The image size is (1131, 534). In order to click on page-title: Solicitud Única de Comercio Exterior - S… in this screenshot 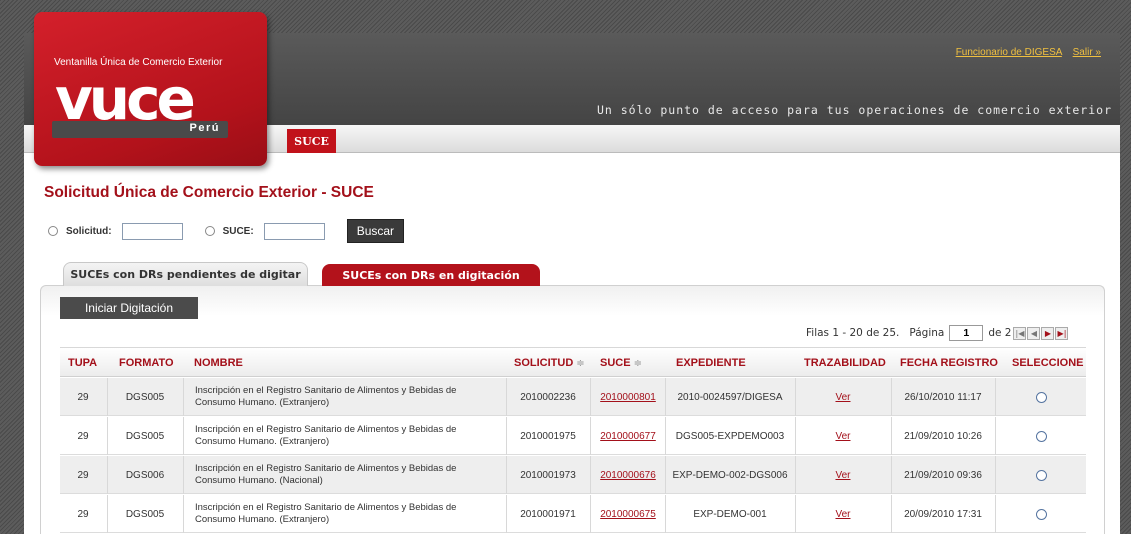, I will do `click(209, 192)`.